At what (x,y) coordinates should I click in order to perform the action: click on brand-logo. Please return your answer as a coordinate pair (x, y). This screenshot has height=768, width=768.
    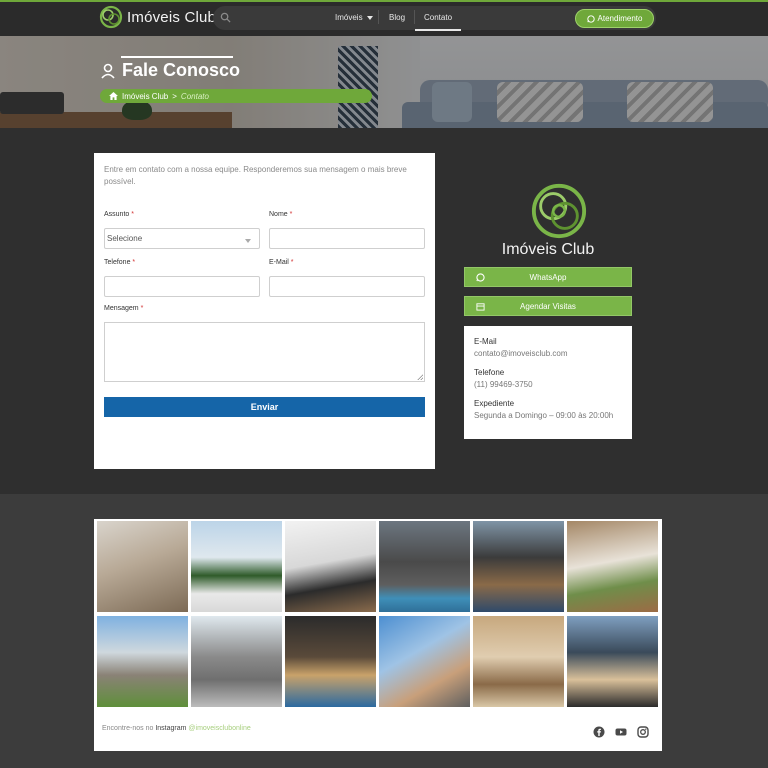
    Looking at the image, I should click on (548, 213).